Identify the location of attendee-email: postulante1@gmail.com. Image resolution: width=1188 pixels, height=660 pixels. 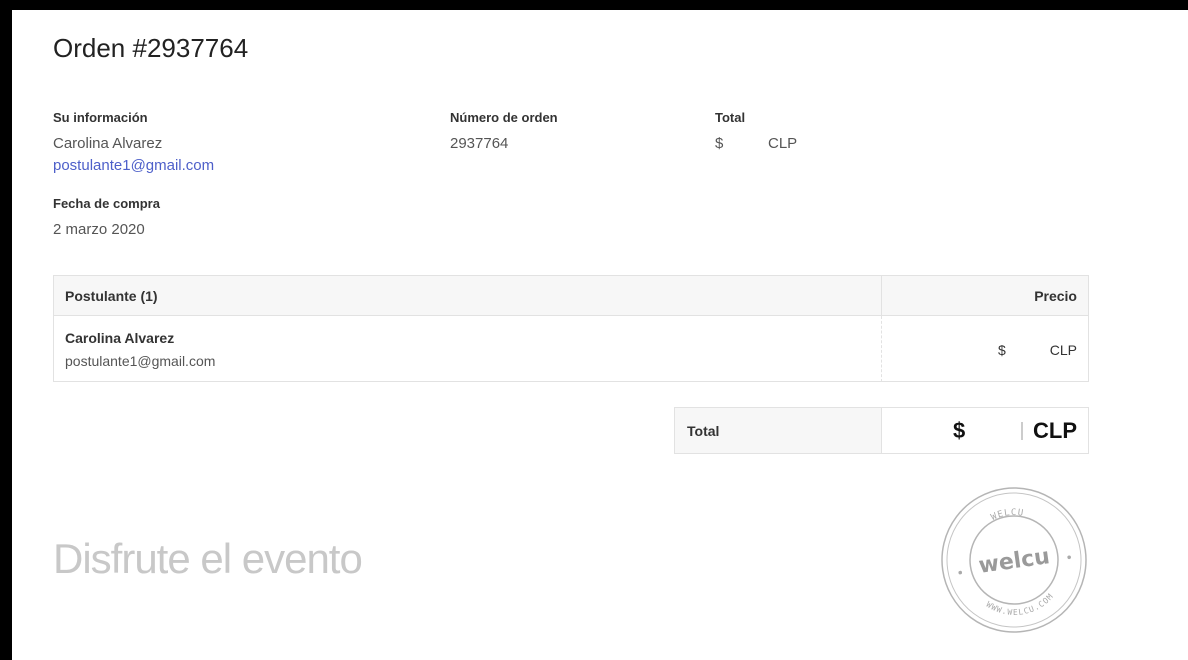
(140, 361).